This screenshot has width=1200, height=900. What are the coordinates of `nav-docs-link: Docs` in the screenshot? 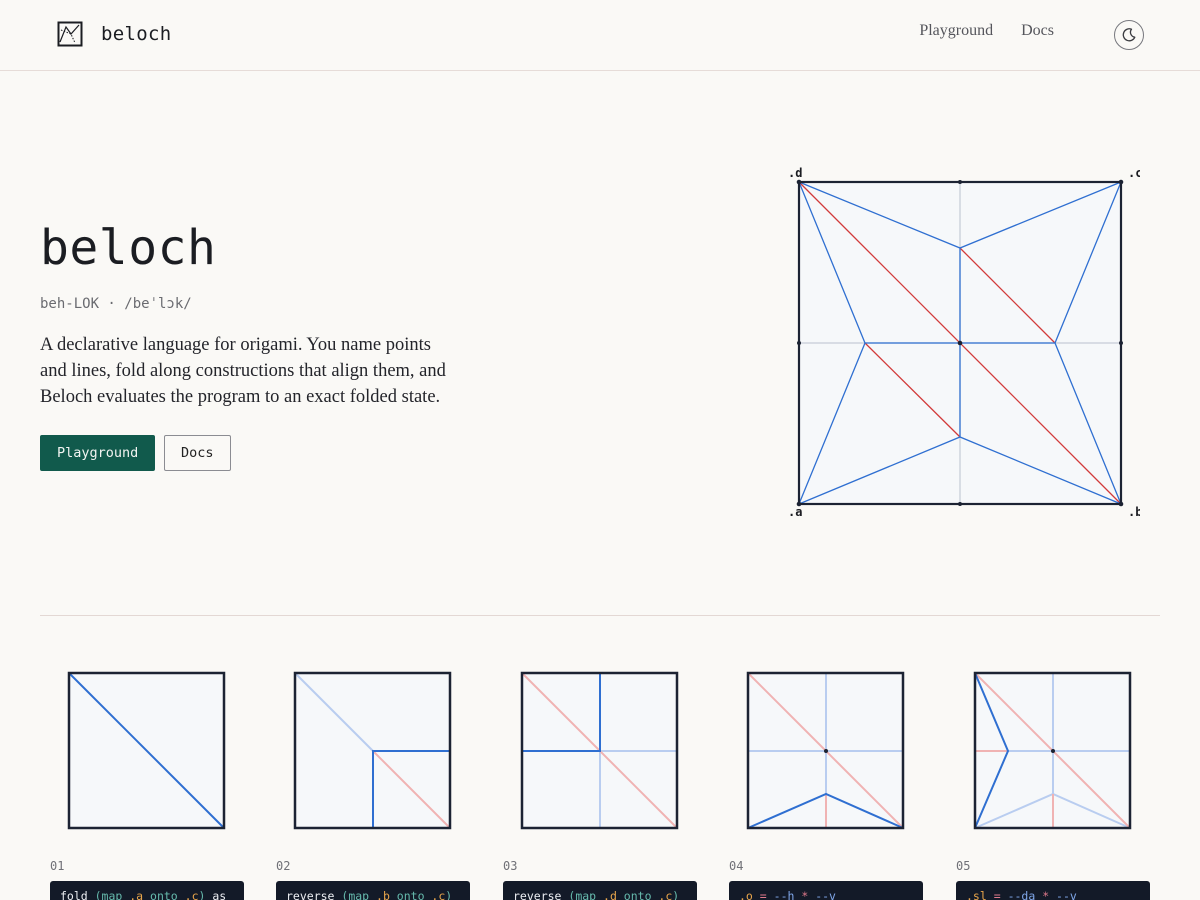 It's located at (1037, 31).